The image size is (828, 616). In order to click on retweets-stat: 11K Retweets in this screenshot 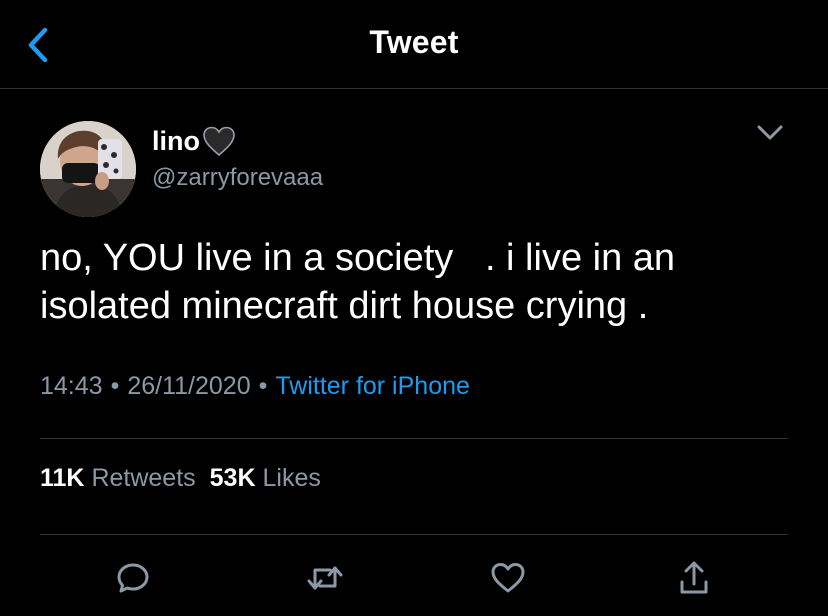, I will do `click(118, 478)`.